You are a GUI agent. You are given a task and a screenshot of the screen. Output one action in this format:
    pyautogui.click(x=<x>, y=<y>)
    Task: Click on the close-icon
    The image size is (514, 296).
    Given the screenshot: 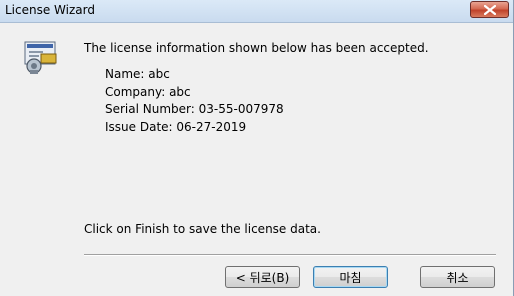 What is the action you would take?
    pyautogui.click(x=490, y=10)
    